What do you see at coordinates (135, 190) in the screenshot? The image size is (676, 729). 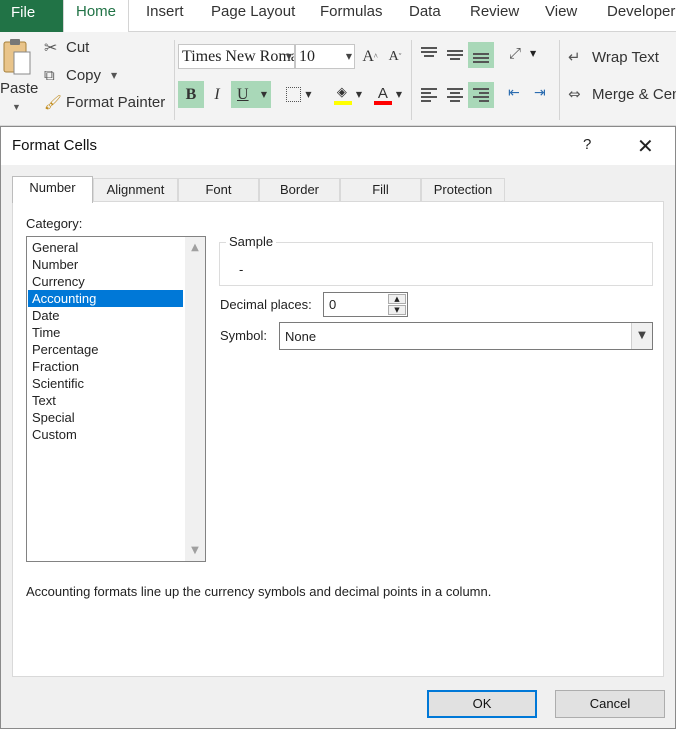 I see `tab-alignment: Alignment` at bounding box center [135, 190].